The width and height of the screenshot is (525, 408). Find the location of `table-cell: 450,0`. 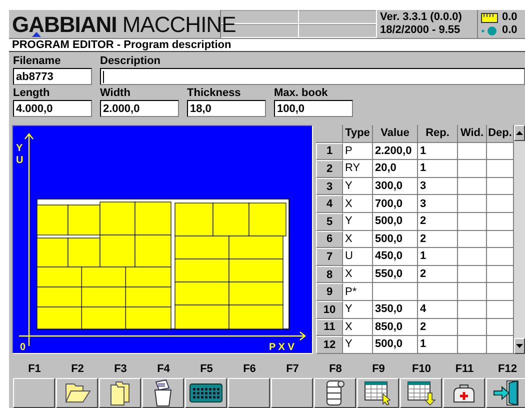

table-cell: 450,0 is located at coordinates (395, 257).